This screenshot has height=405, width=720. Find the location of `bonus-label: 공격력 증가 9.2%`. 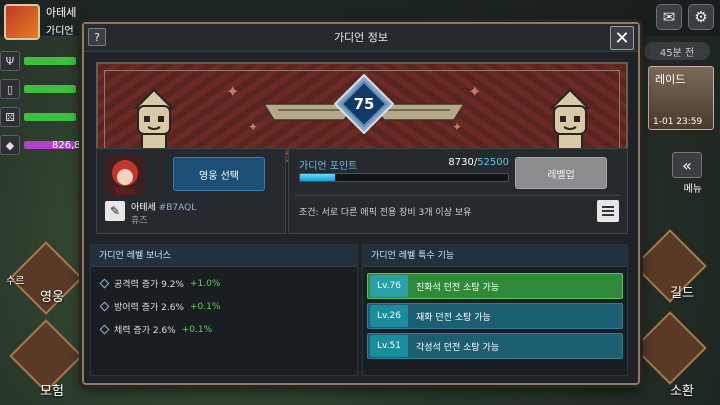

bonus-label: 공격력 증가 9.2% is located at coordinates (149, 285).